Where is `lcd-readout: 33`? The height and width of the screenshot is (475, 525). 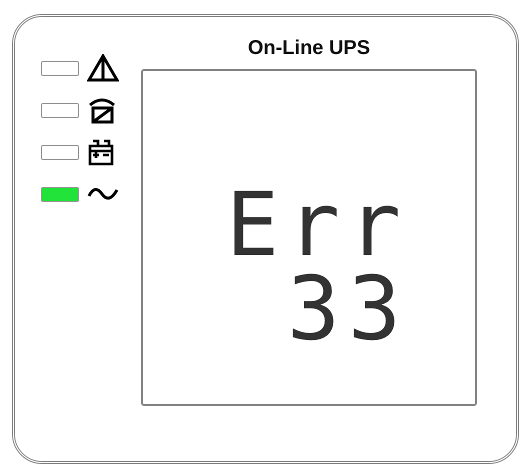 lcd-readout: 33 is located at coordinates (348, 309).